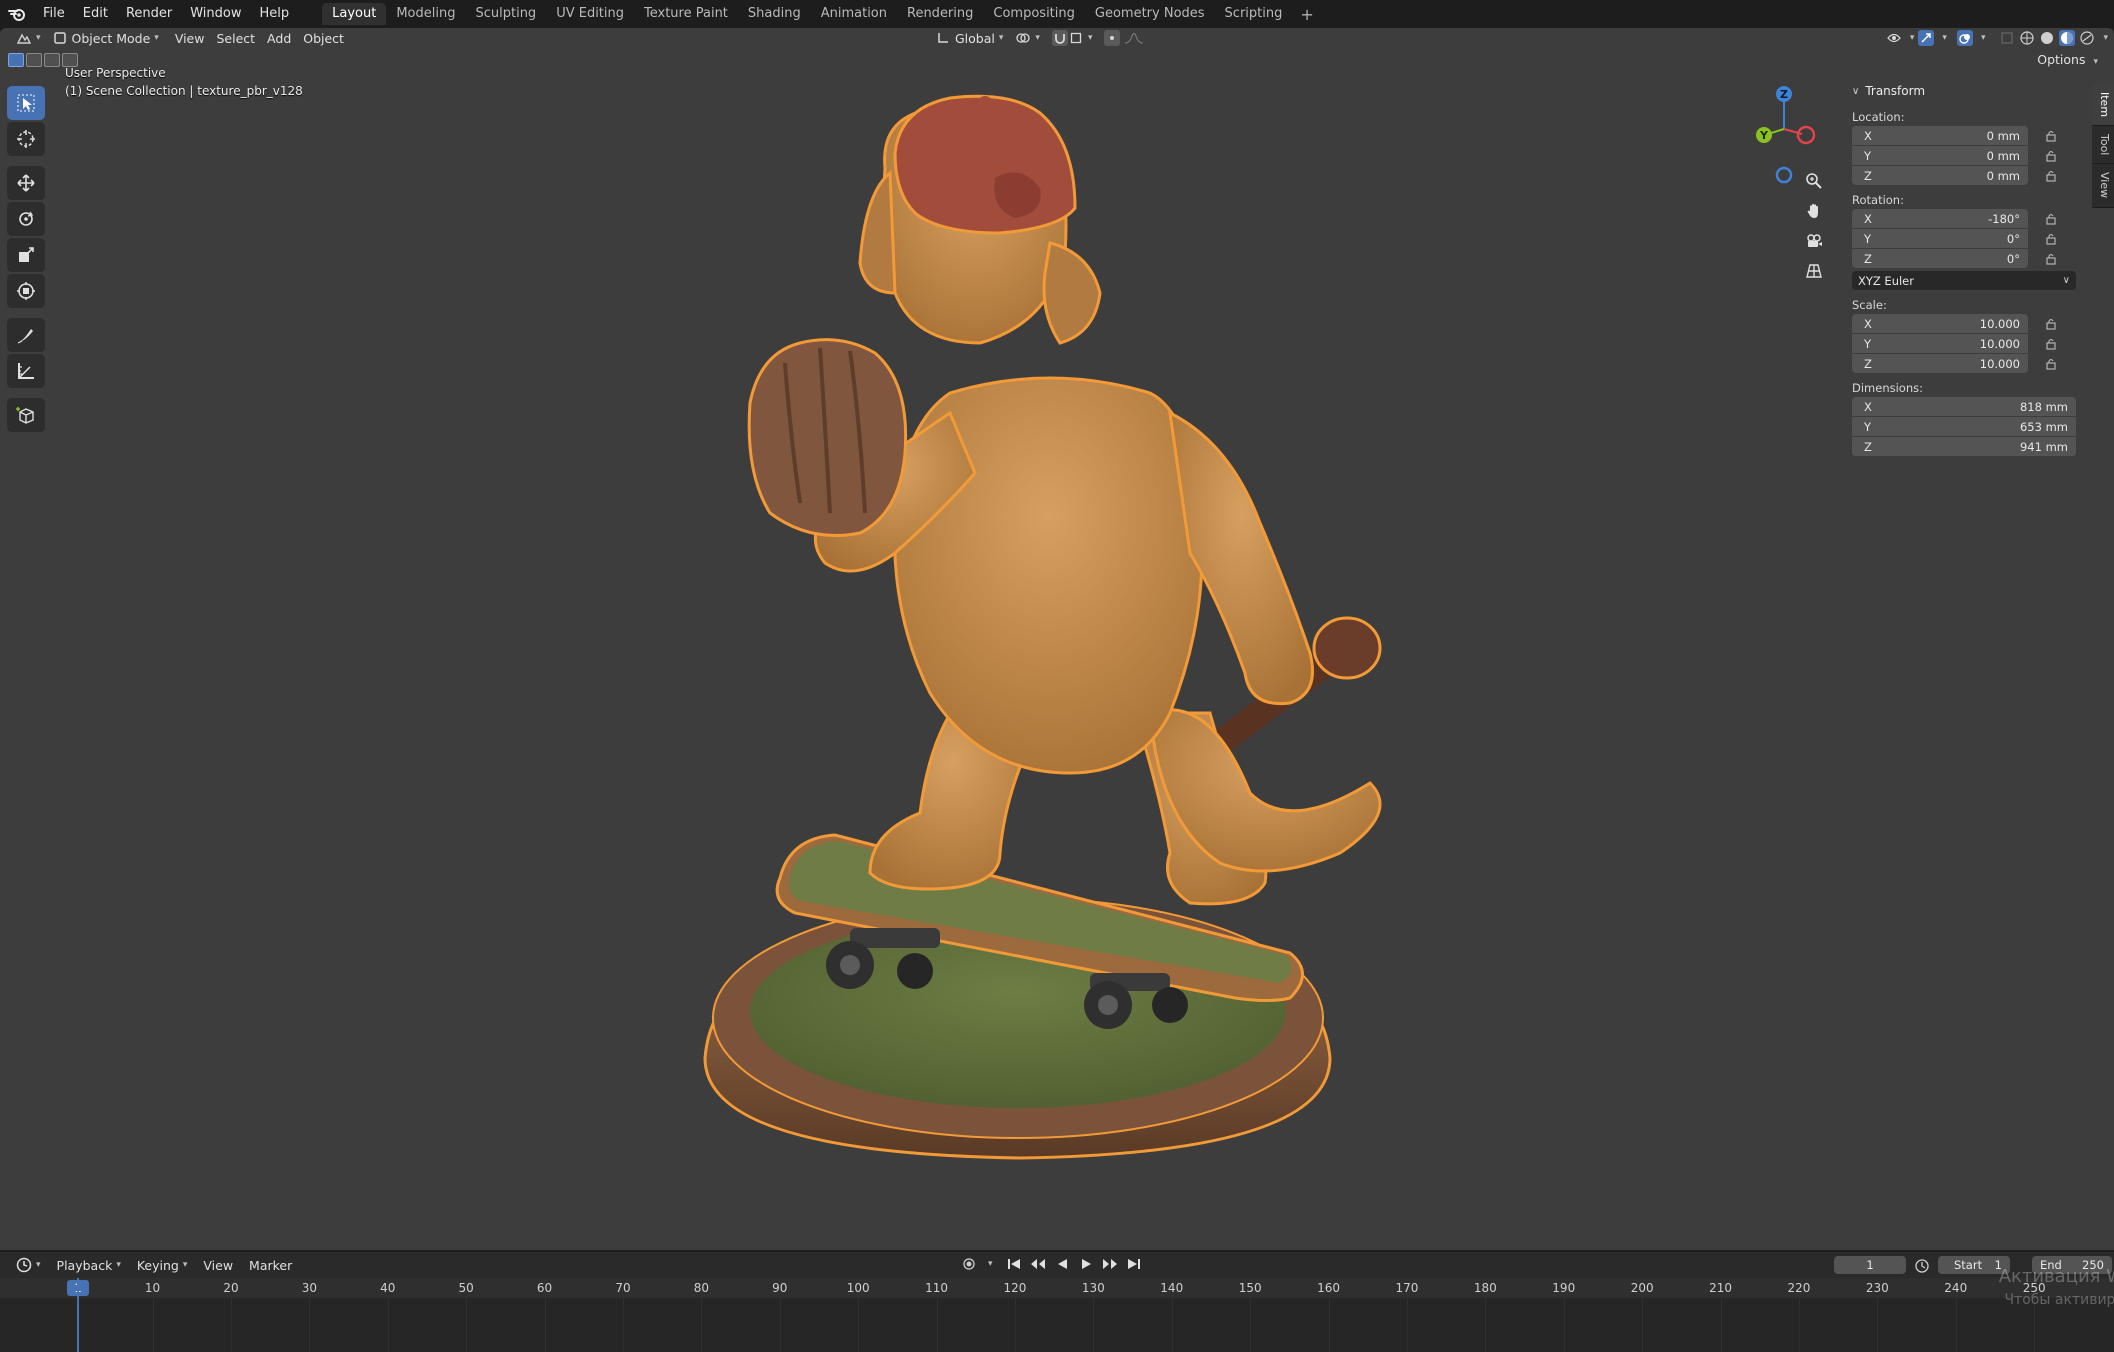 The image size is (2114, 1352). Describe the element at coordinates (26, 103) in the screenshot. I see `select-box-tool` at that location.